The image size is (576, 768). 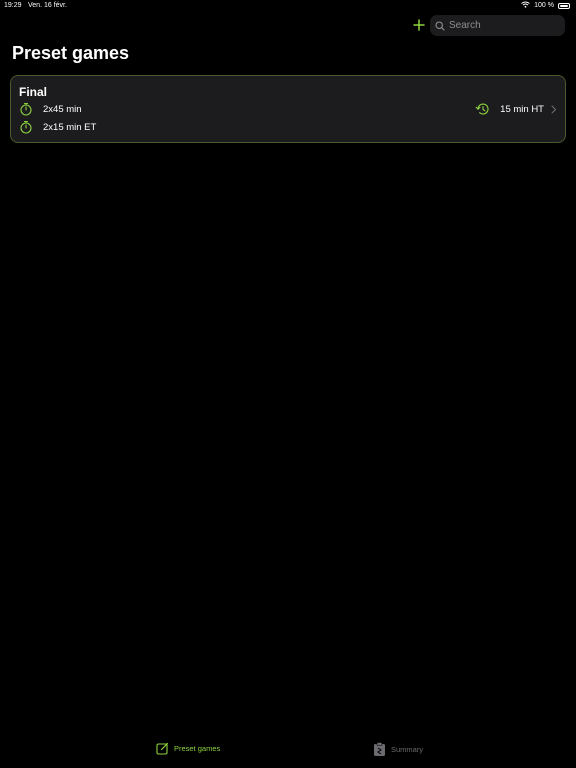 I want to click on tab-summary: Summary, so click(x=398, y=749).